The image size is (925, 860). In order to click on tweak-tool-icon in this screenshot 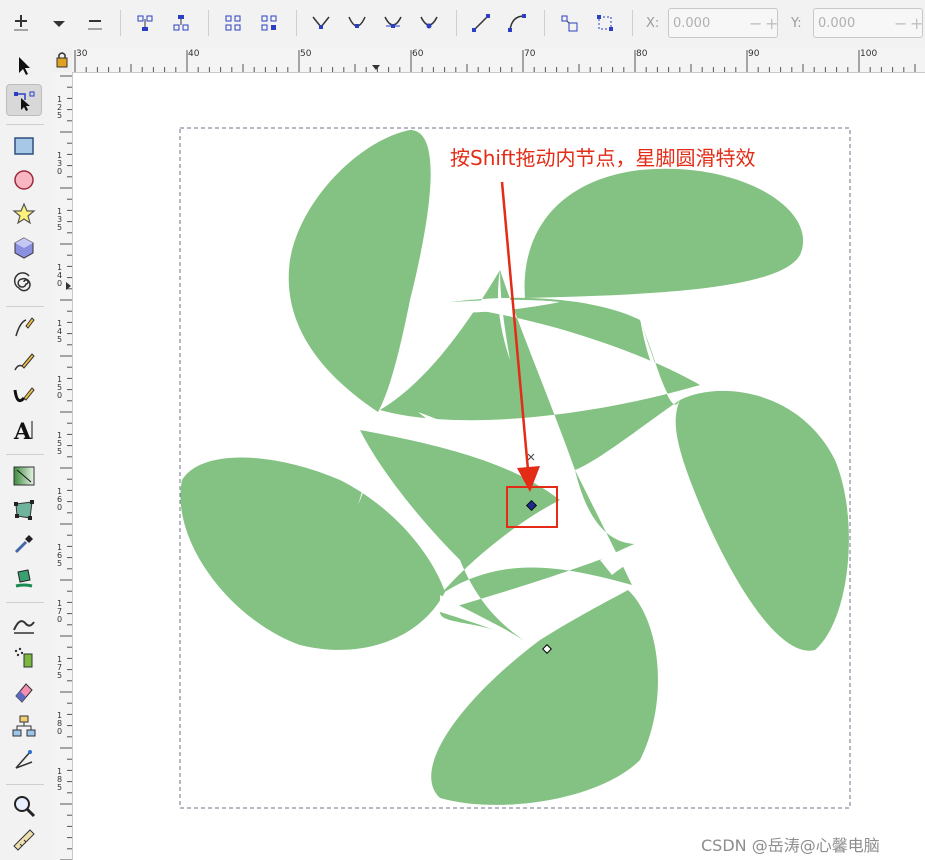, I will do `click(24, 624)`.